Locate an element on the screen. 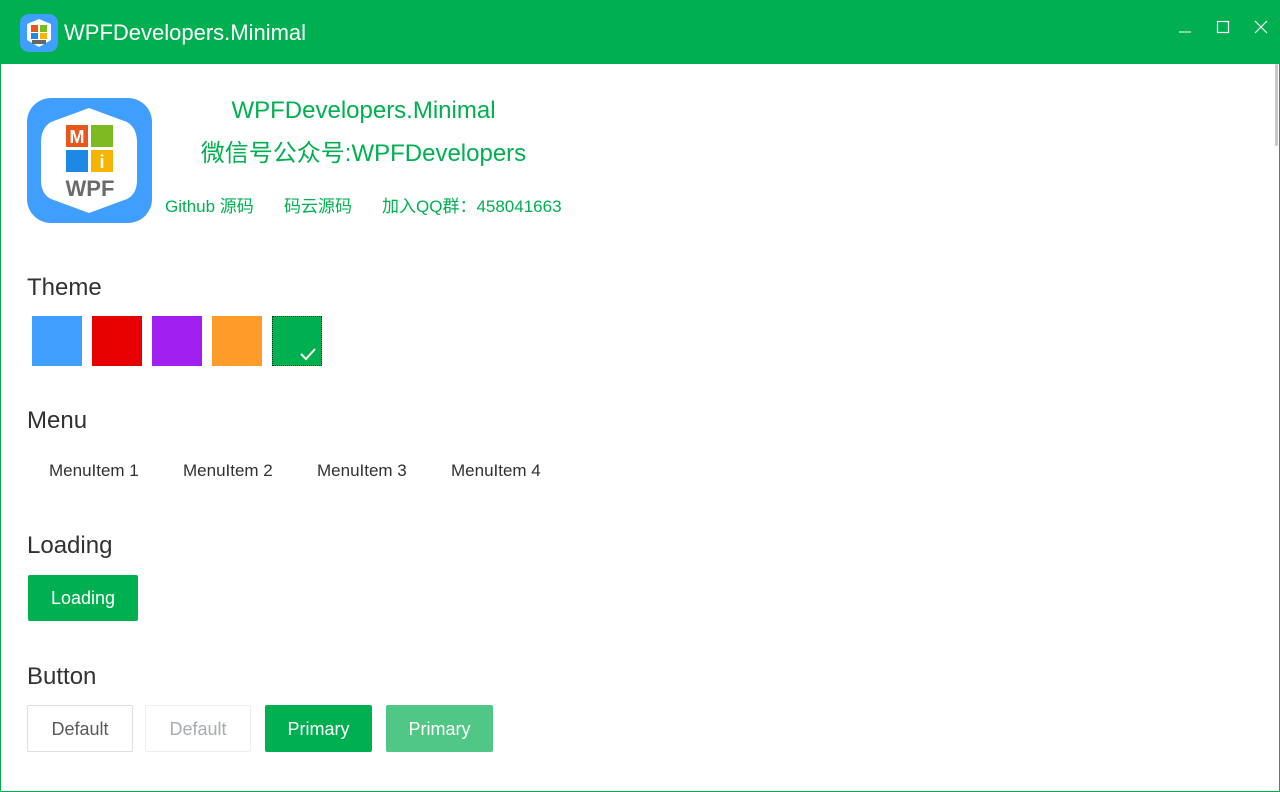 The height and width of the screenshot is (792, 1280). logo-letter-i: i is located at coordinates (101, 162).